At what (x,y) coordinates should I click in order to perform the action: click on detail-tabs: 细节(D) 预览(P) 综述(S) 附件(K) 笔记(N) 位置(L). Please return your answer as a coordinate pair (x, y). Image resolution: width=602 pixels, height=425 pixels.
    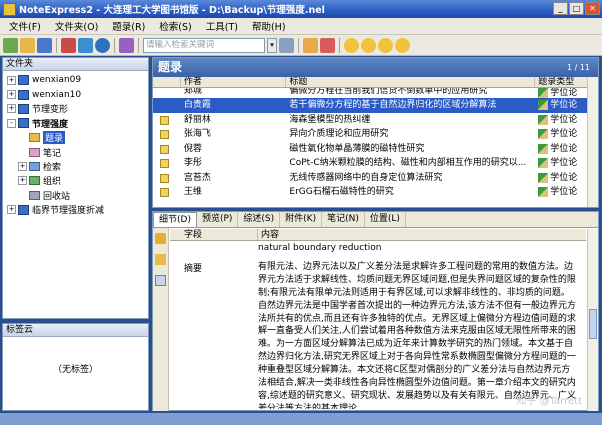
    Looking at the image, I should click on (375, 220).